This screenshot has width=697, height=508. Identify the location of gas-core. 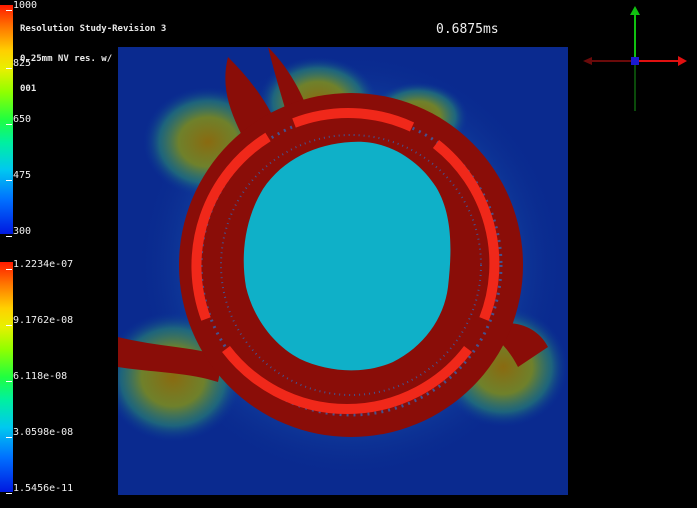
(347, 256).